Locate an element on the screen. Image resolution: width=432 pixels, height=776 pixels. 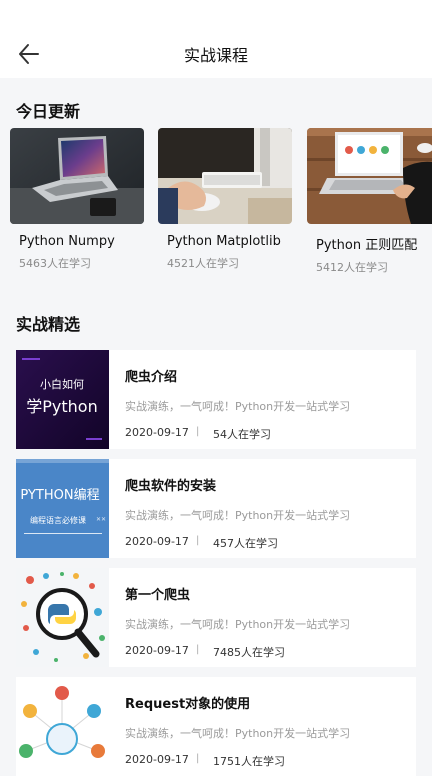
course-learners: 54人在学习 is located at coordinates (242, 434).